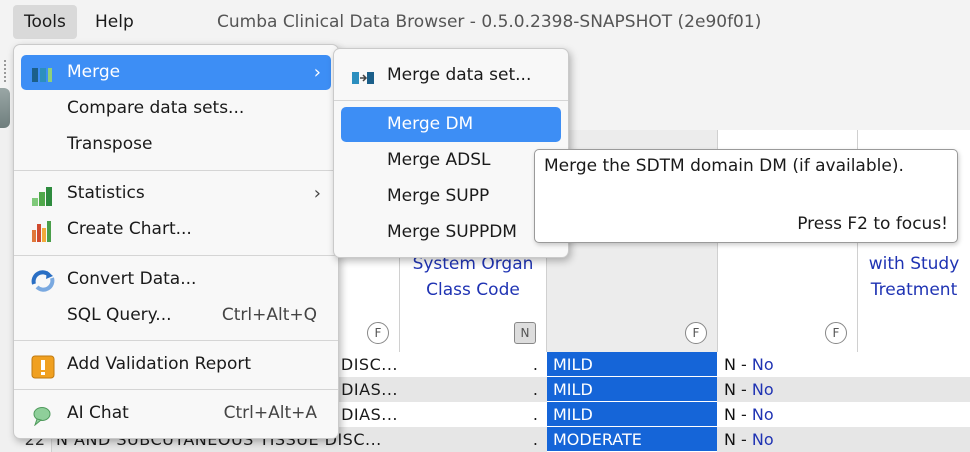  I want to click on menu-item-merge-adsl: Merge ADSL, so click(451, 160).